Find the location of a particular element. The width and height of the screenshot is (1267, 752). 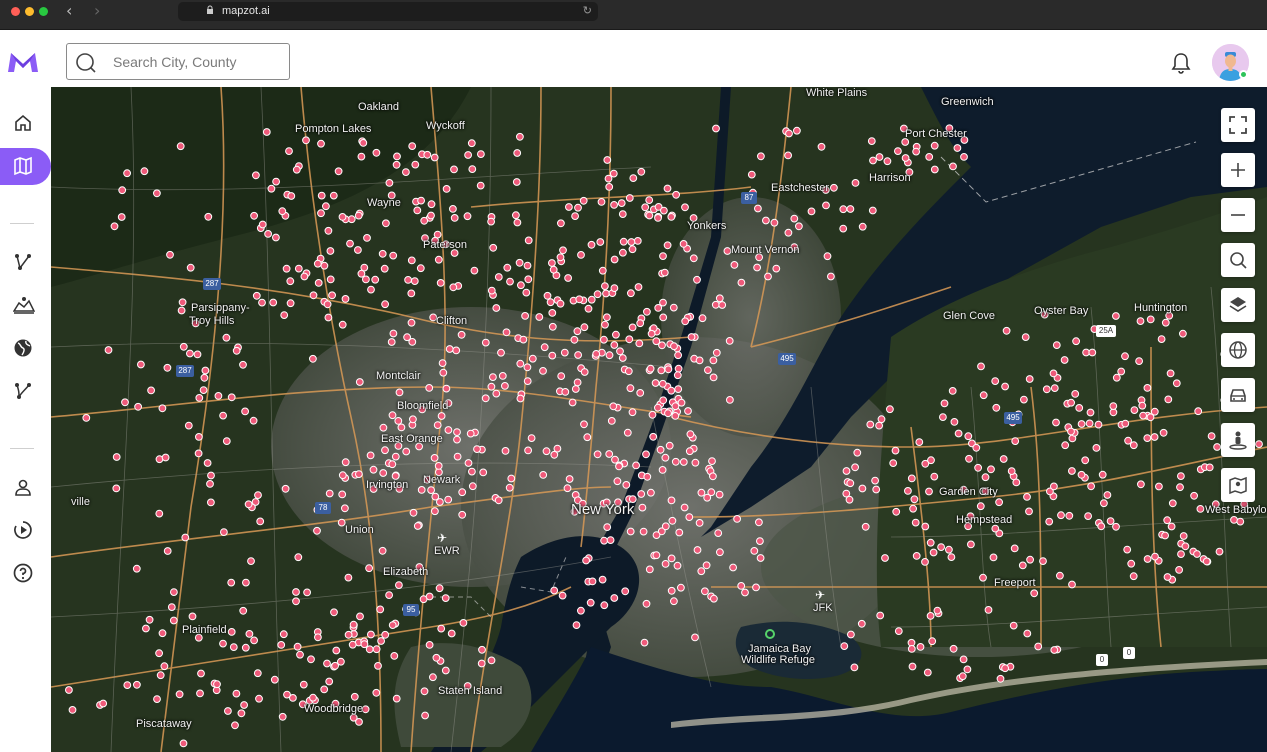

map-search-button is located at coordinates (1238, 260).